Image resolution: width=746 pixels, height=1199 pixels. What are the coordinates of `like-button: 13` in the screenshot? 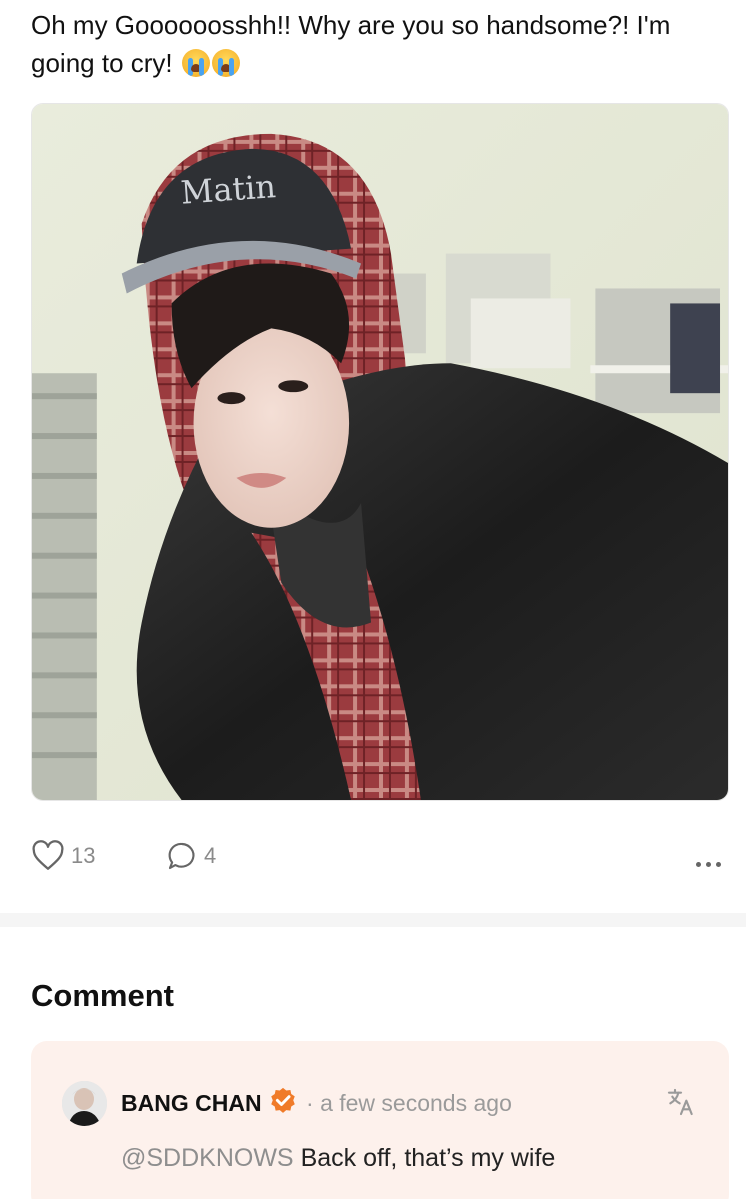 It's located at (63, 856).